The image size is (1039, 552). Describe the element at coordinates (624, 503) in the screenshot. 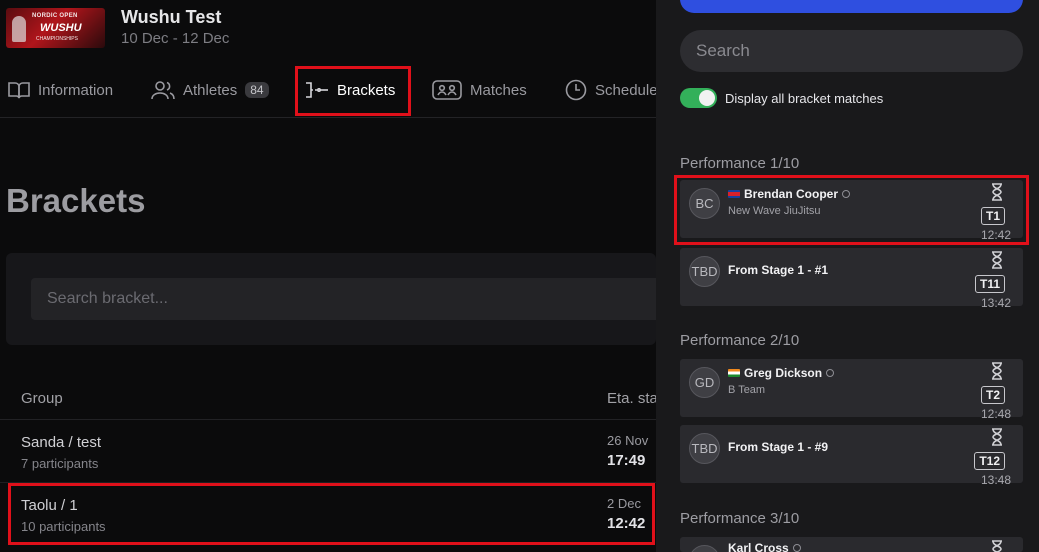

I see `row-date: 2 Dec` at that location.